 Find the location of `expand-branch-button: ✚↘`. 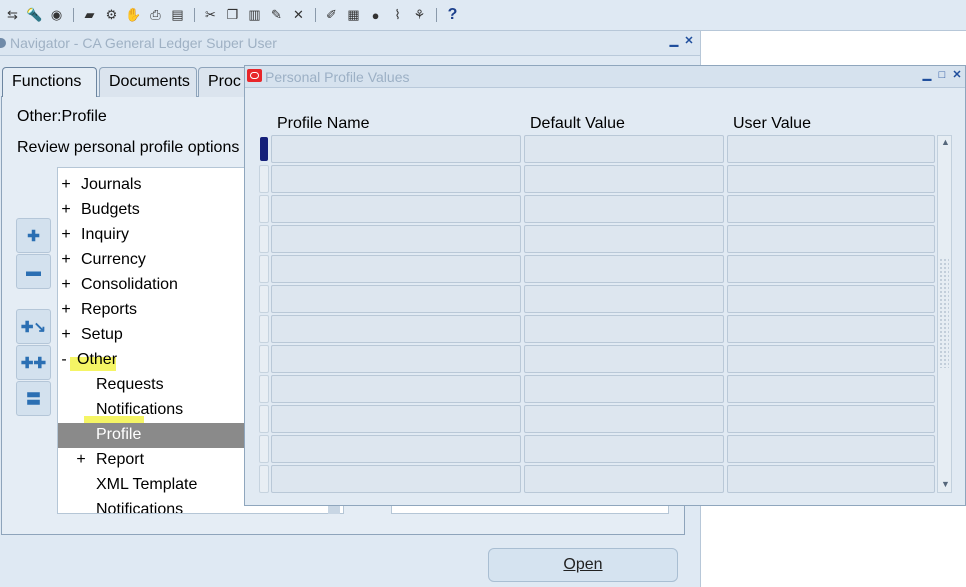

expand-branch-button: ✚↘ is located at coordinates (33, 326).